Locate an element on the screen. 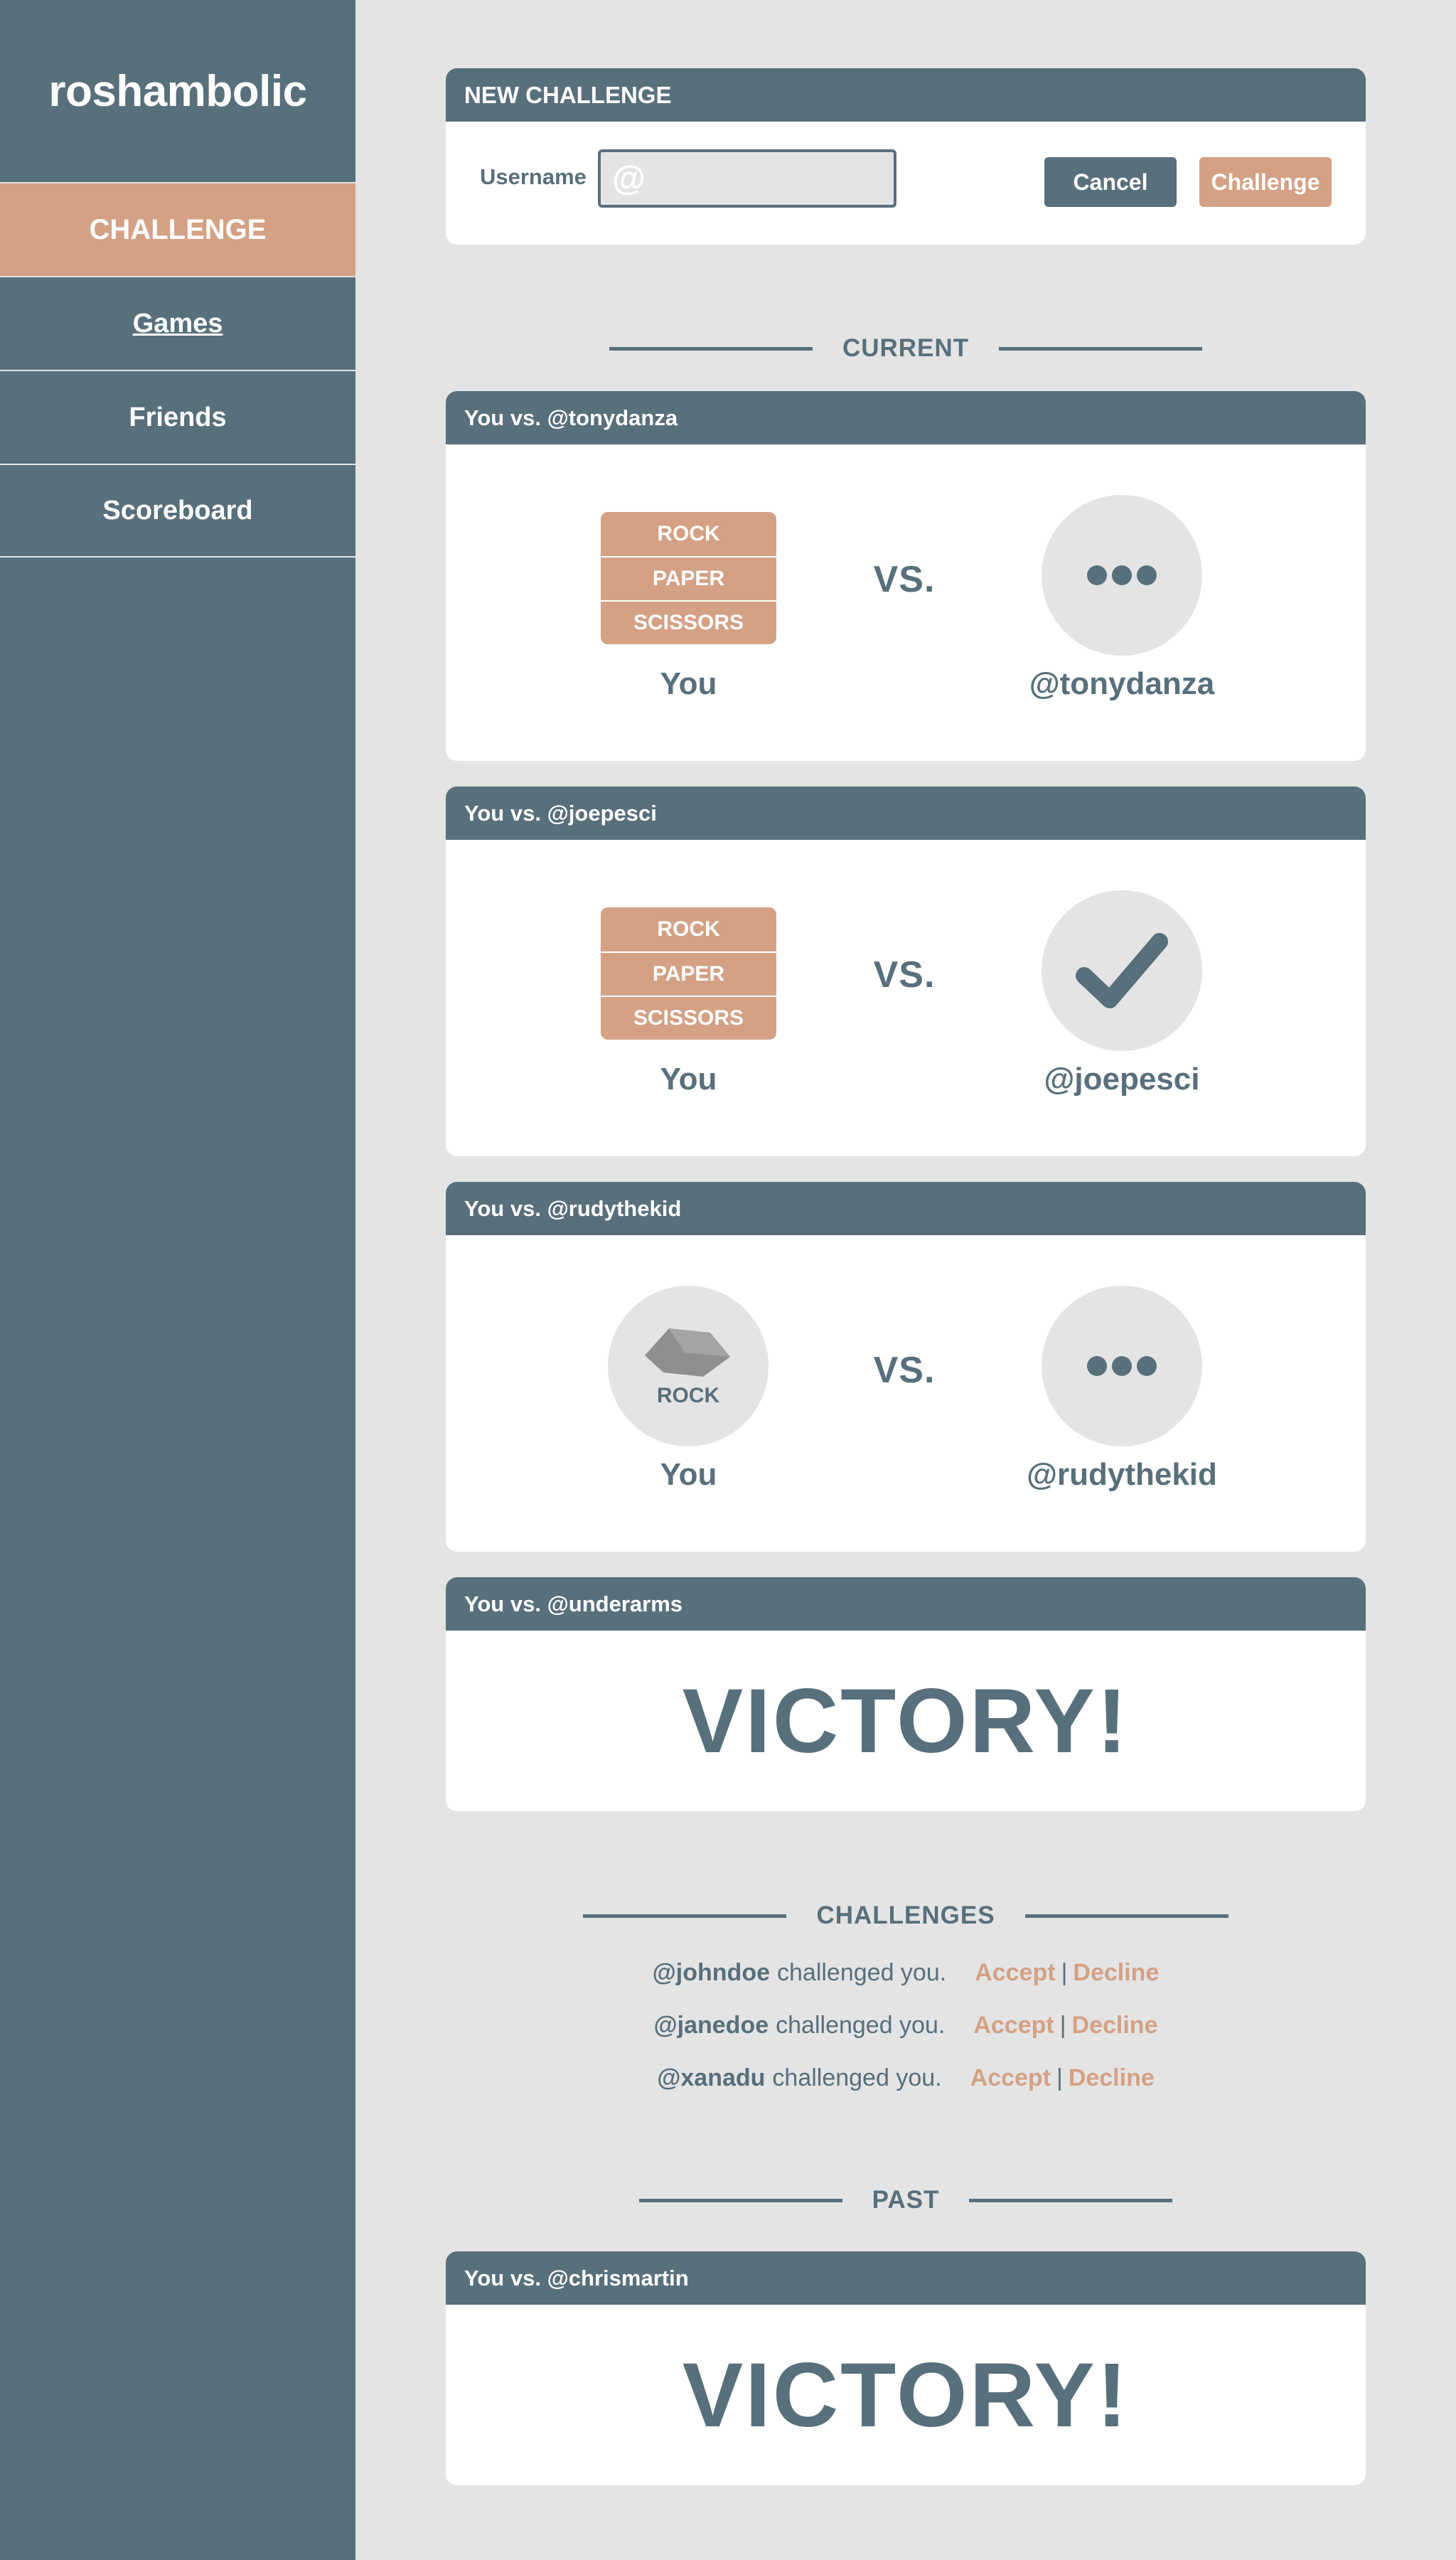 This screenshot has width=1456, height=2560. challenger-username: @johndoe is located at coordinates (711, 1972).